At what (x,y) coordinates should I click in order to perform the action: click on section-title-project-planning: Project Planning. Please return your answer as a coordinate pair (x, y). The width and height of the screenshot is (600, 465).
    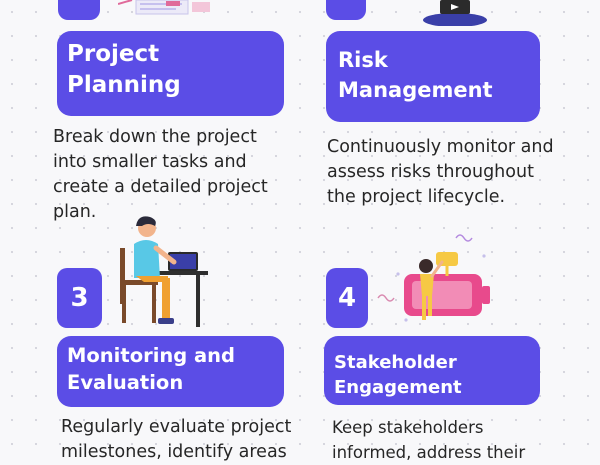
    Looking at the image, I should click on (170, 73).